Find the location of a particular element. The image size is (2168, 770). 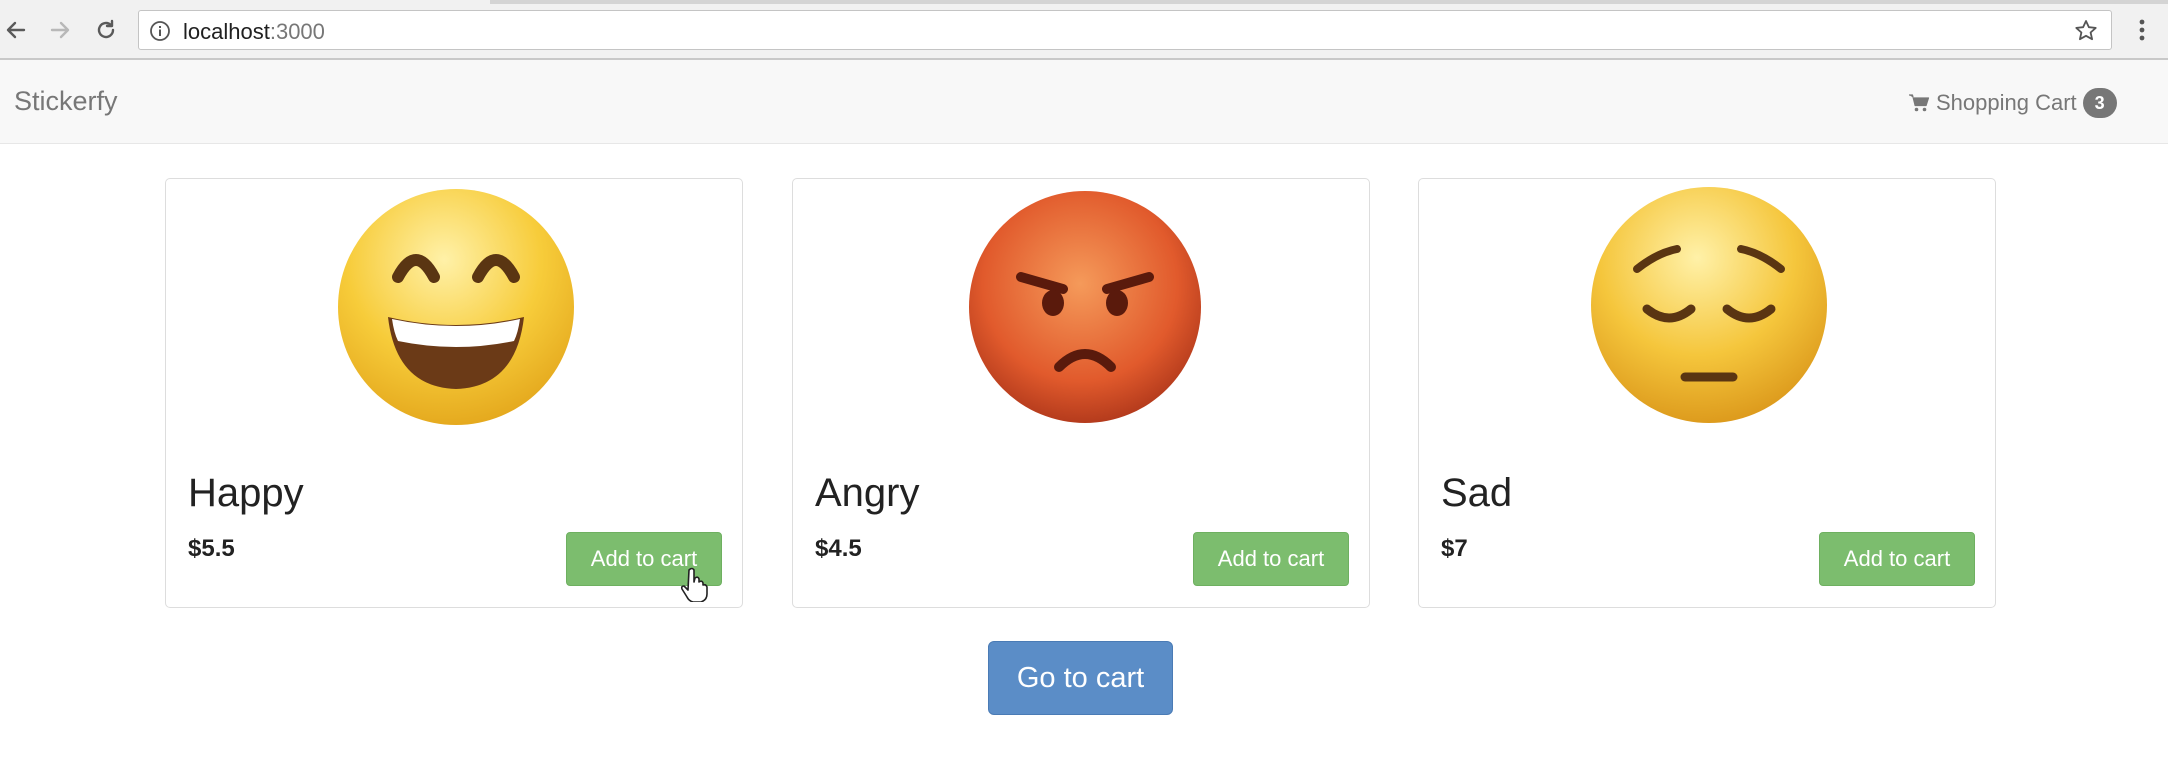

url-port: :3000 is located at coordinates (297, 31).